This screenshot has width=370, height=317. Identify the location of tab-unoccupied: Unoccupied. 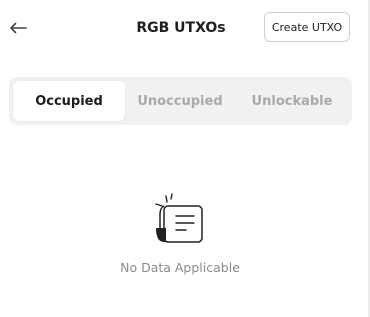
(180, 101).